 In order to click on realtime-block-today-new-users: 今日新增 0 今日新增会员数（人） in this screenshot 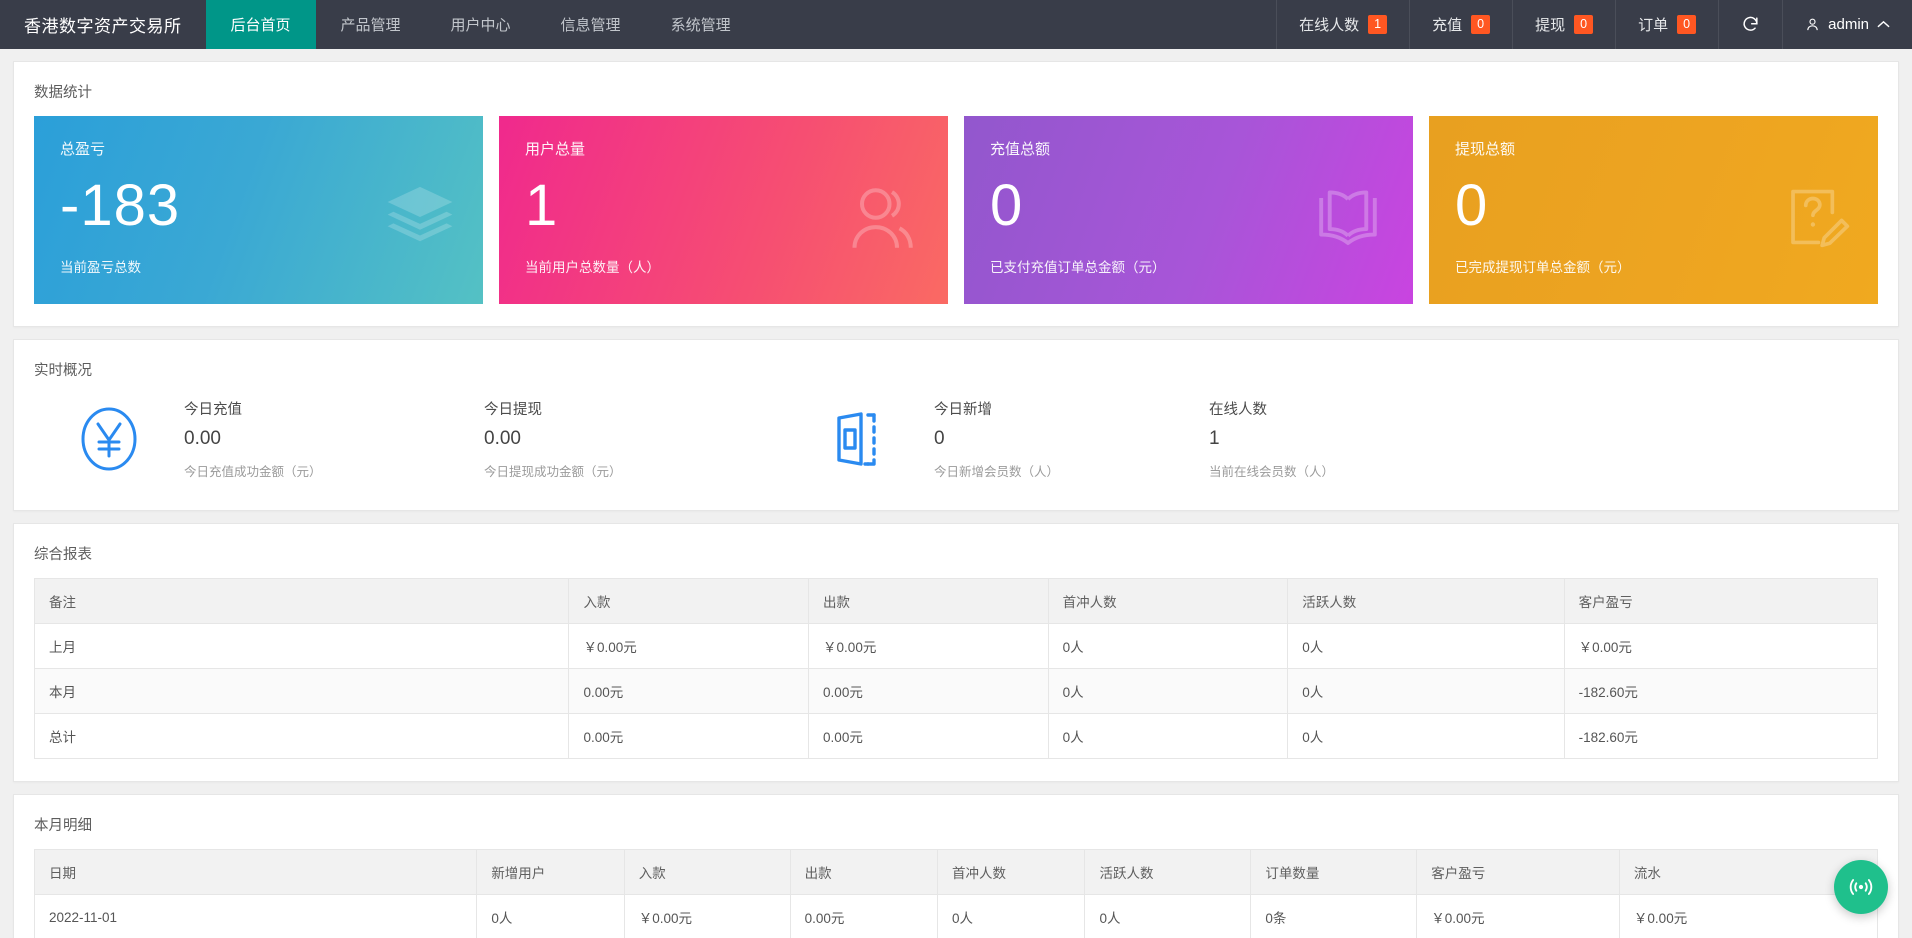, I will do `click(1071, 439)`.